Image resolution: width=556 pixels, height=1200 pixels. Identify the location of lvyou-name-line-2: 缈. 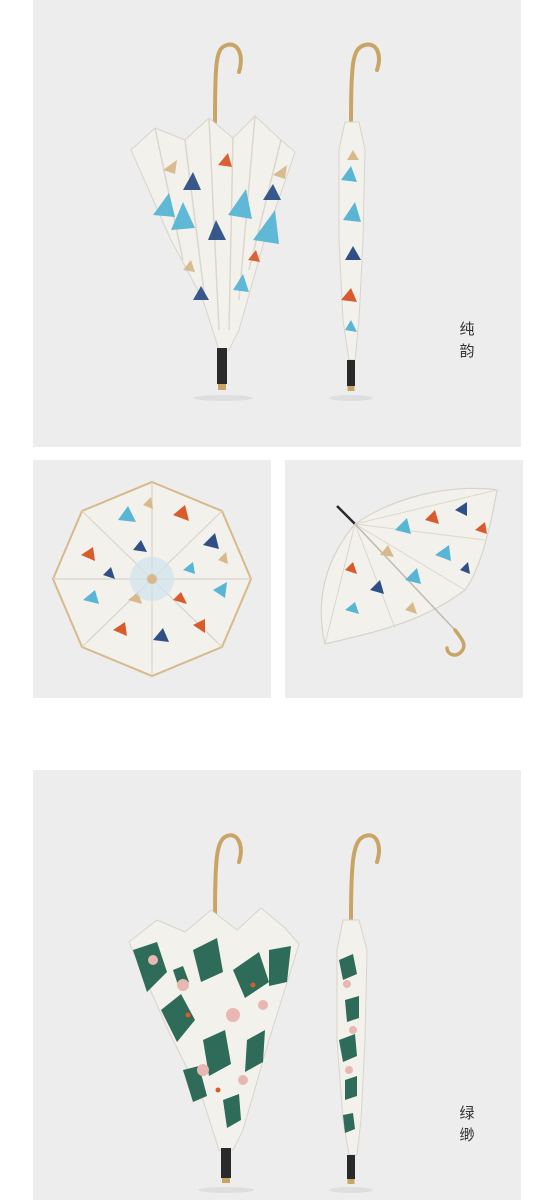
(467, 1135).